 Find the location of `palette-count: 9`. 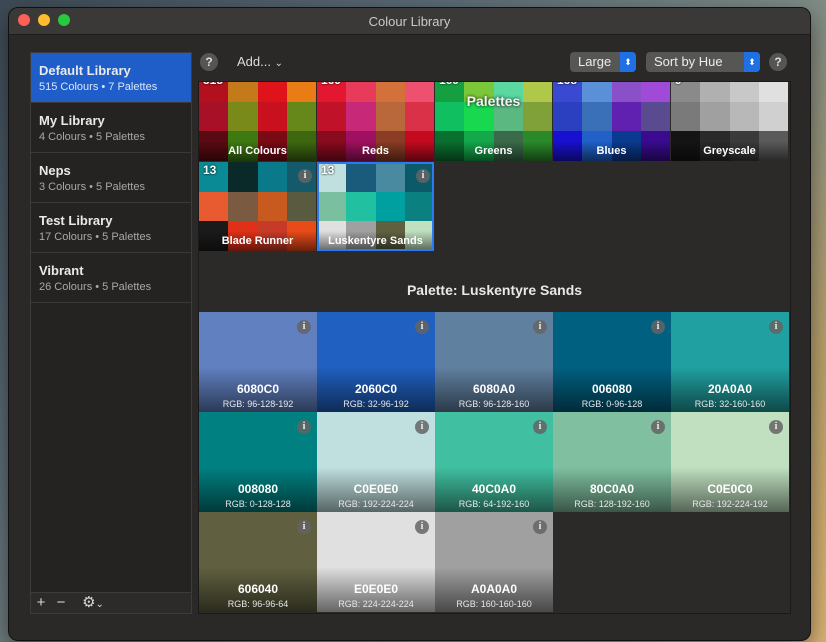

palette-count: 9 is located at coordinates (678, 84).